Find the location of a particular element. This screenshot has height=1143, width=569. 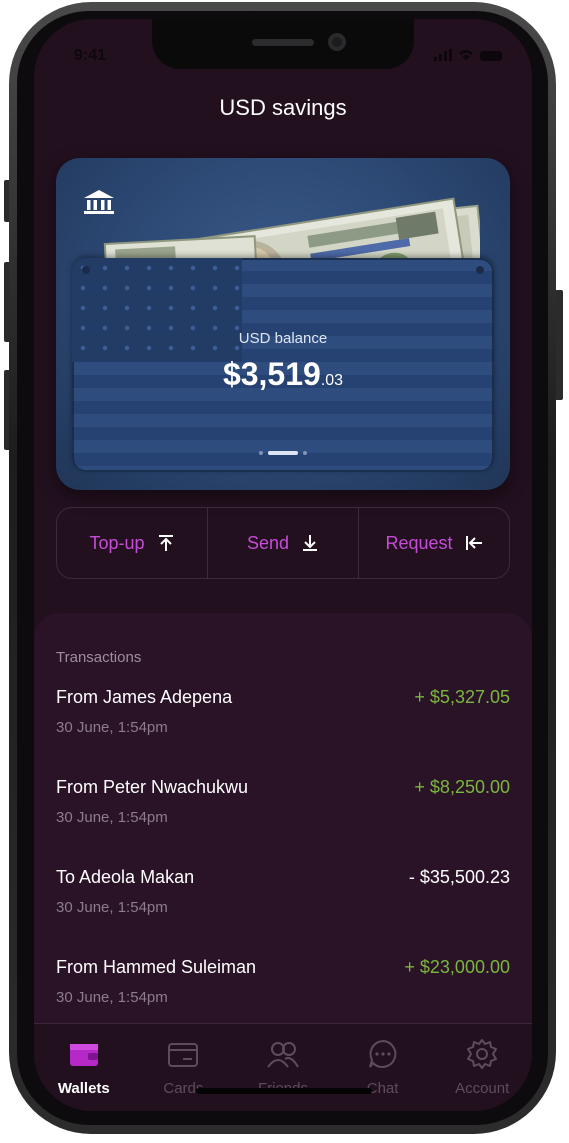

transaction-name: To Adeola Makan is located at coordinates (125, 877).